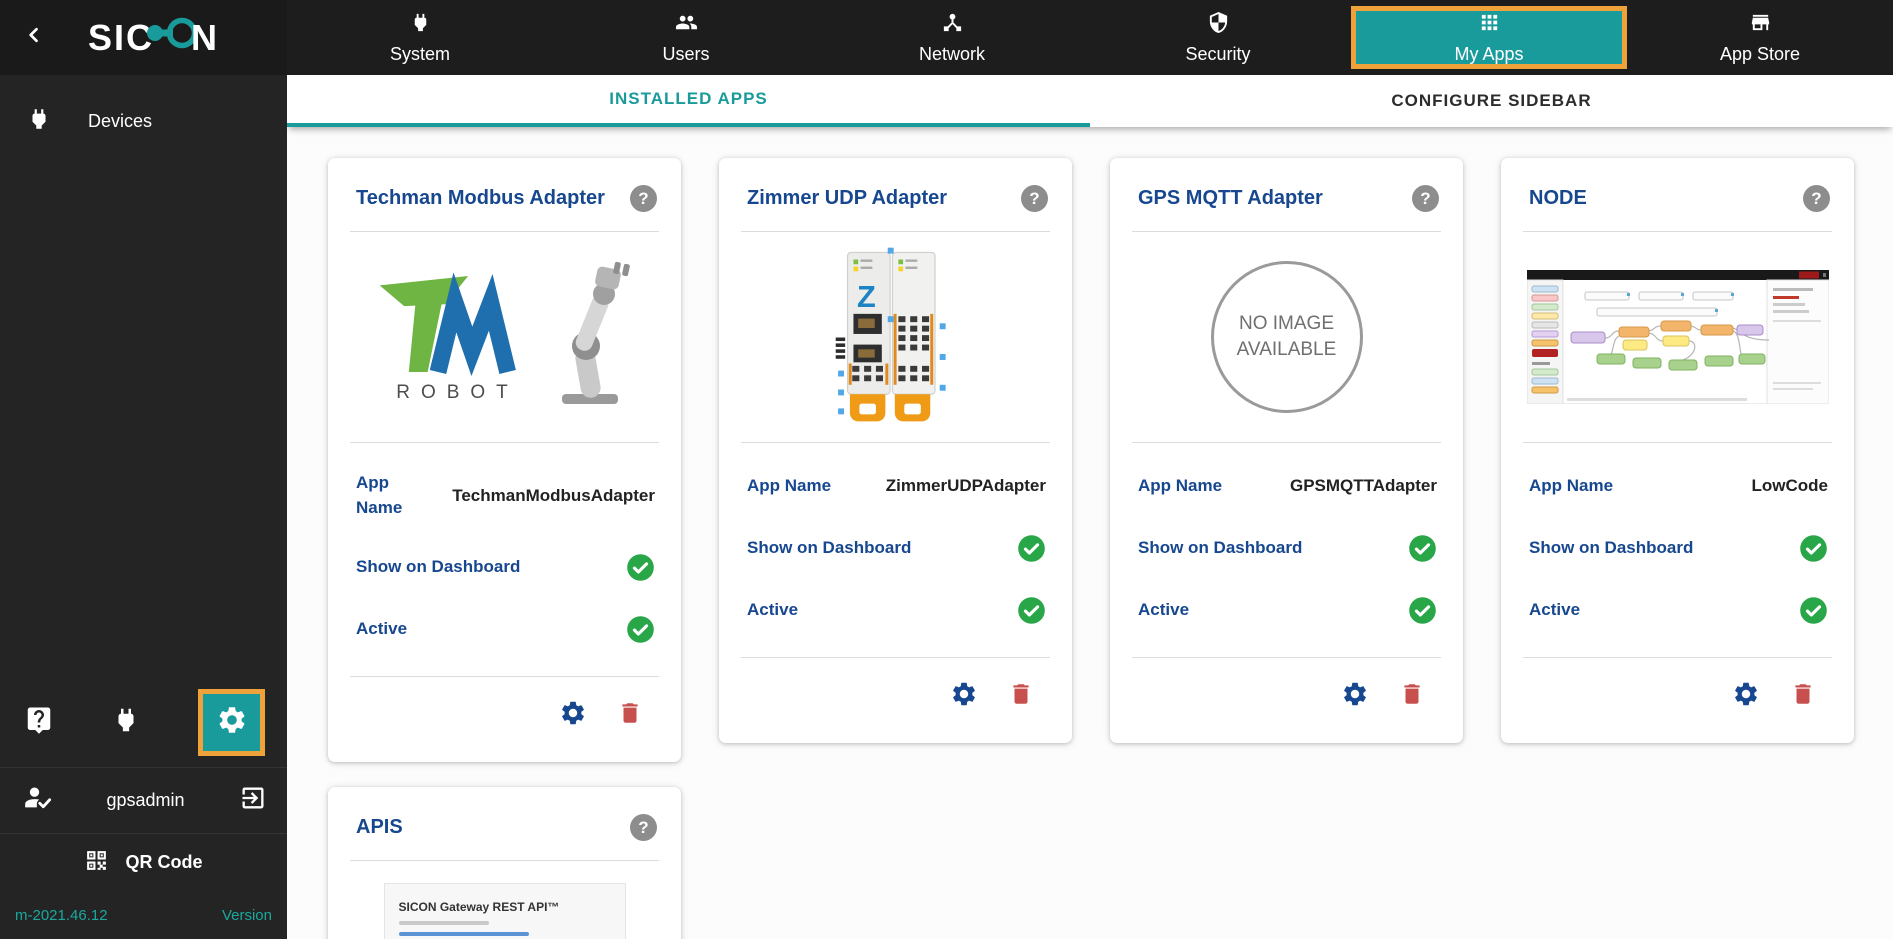  I want to click on app-name-row: App Name GPSMQTTAdapter, so click(1287, 486).